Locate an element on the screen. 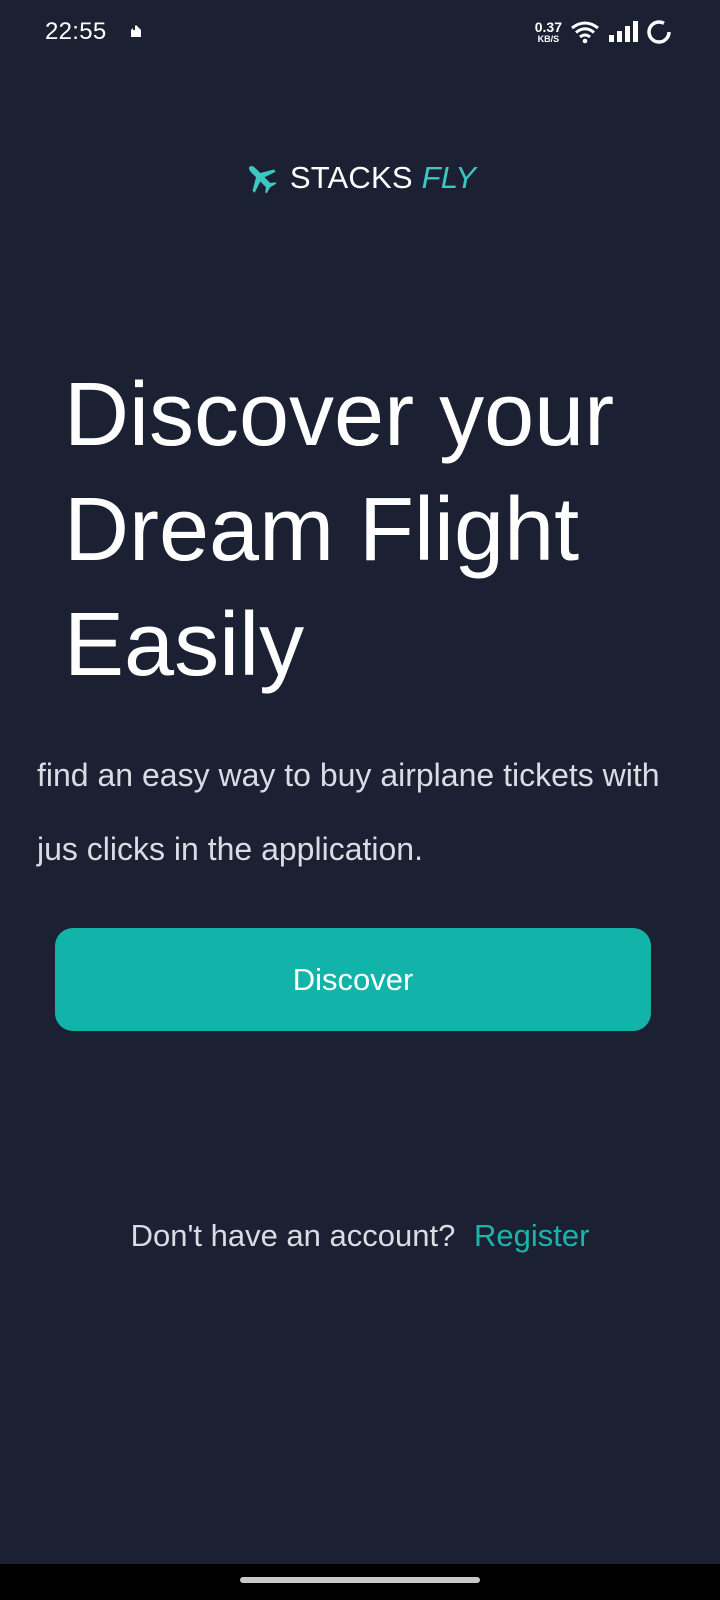 Image resolution: width=720 pixels, height=1600 pixels. headline-line-1: Discover your is located at coordinates (339, 415).